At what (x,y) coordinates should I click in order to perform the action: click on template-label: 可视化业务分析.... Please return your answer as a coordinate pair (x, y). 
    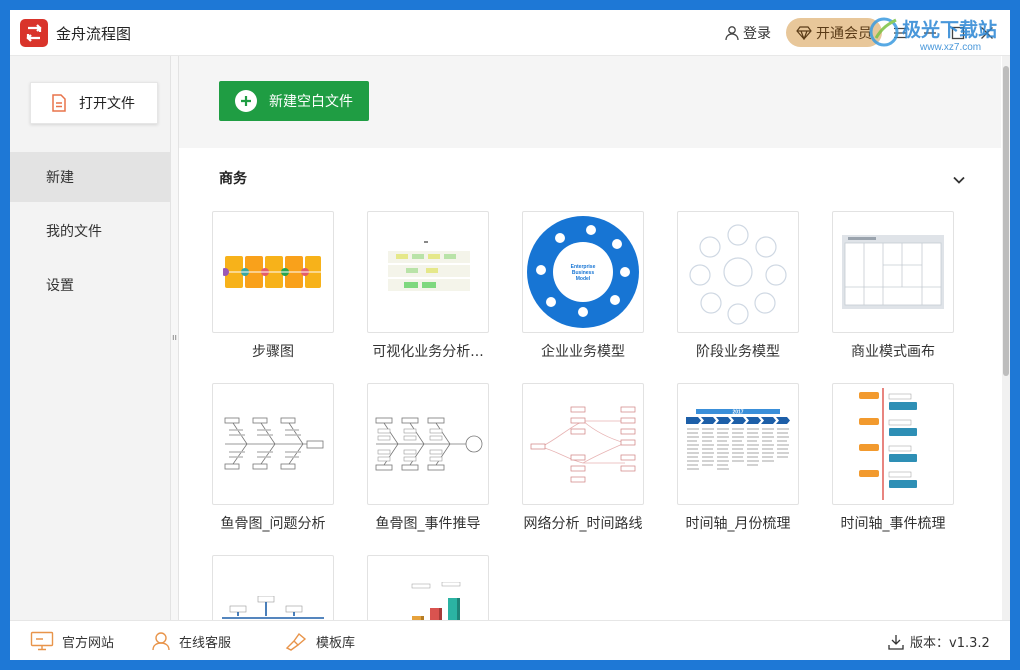
    Looking at the image, I should click on (428, 352).